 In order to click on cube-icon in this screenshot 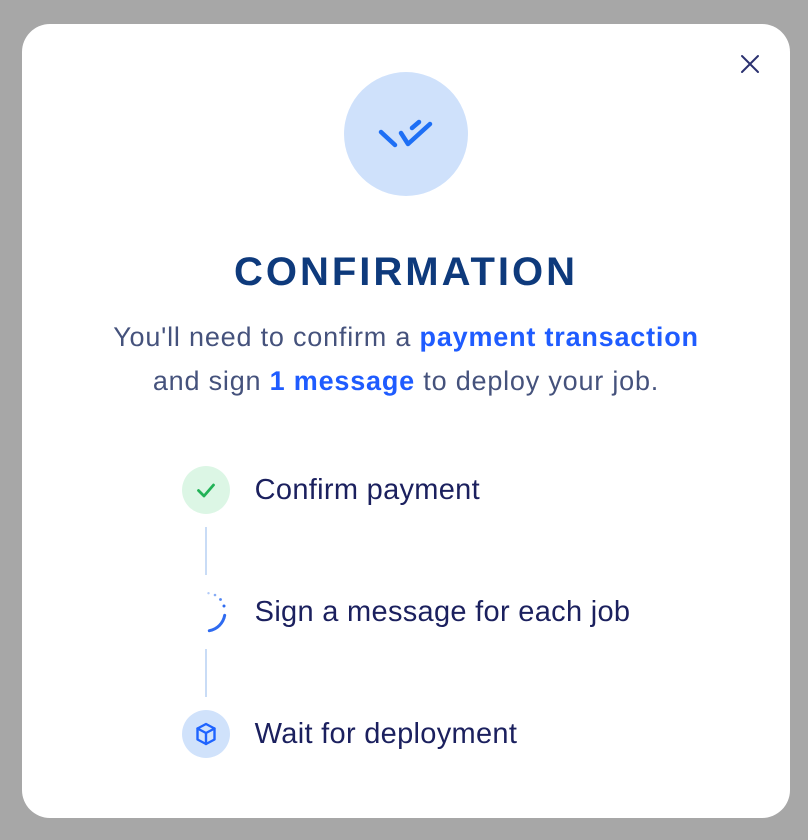, I will do `click(206, 734)`.